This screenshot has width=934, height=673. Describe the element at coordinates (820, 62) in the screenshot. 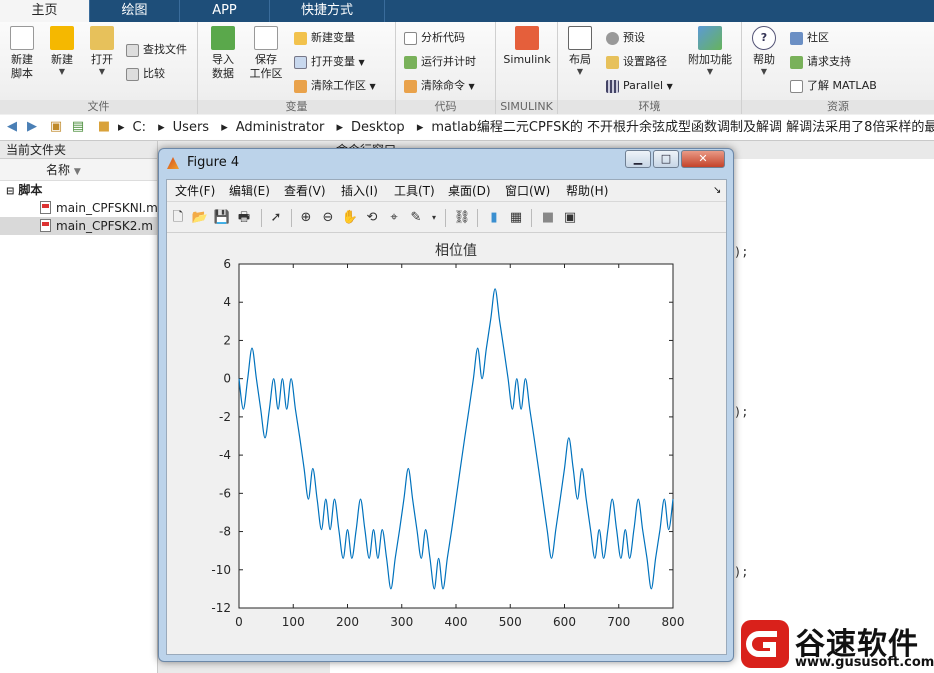

I see `request-support-button: 请求支持` at that location.